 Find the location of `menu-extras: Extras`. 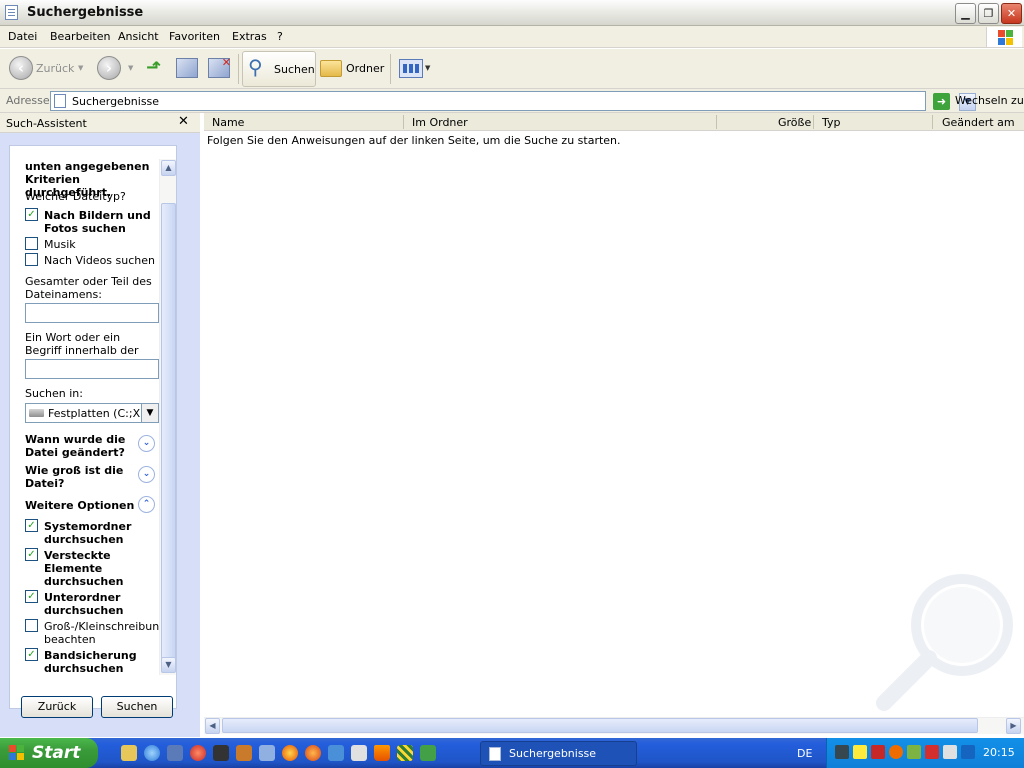

menu-extras: Extras is located at coordinates (249, 36).